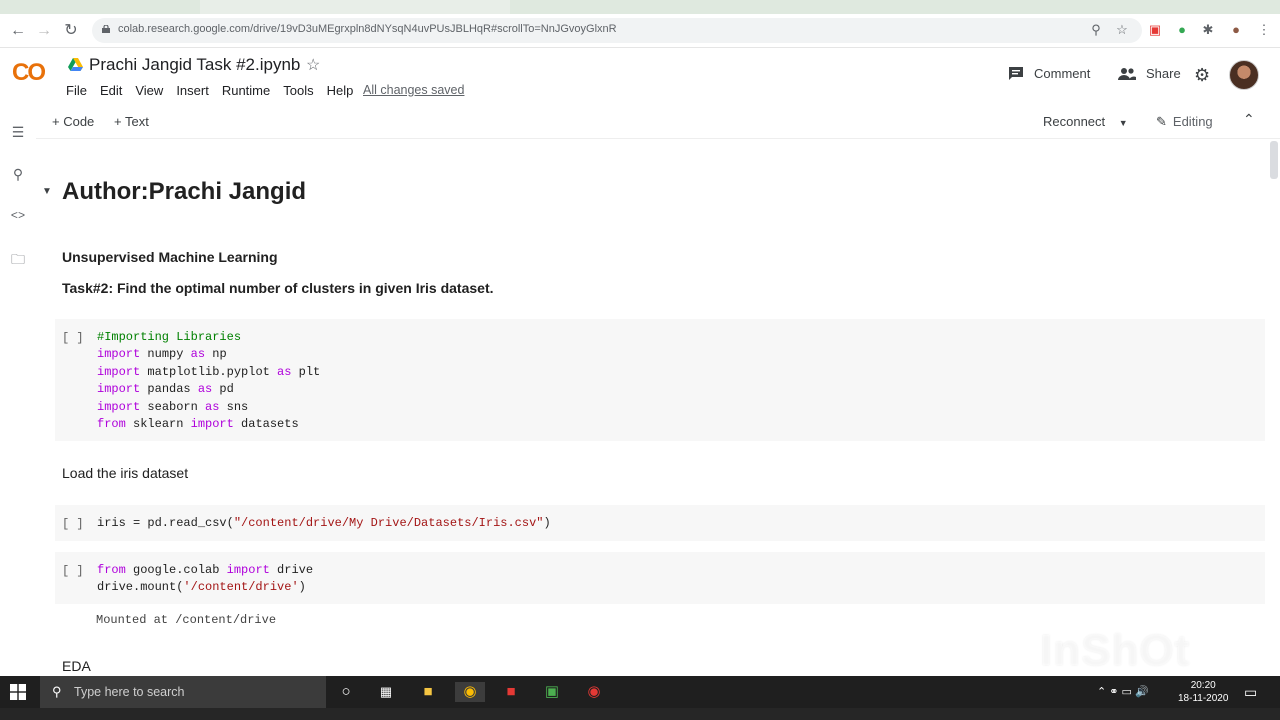 Image resolution: width=1280 pixels, height=720 pixels. I want to click on file-explorer-icon: ■, so click(428, 692).